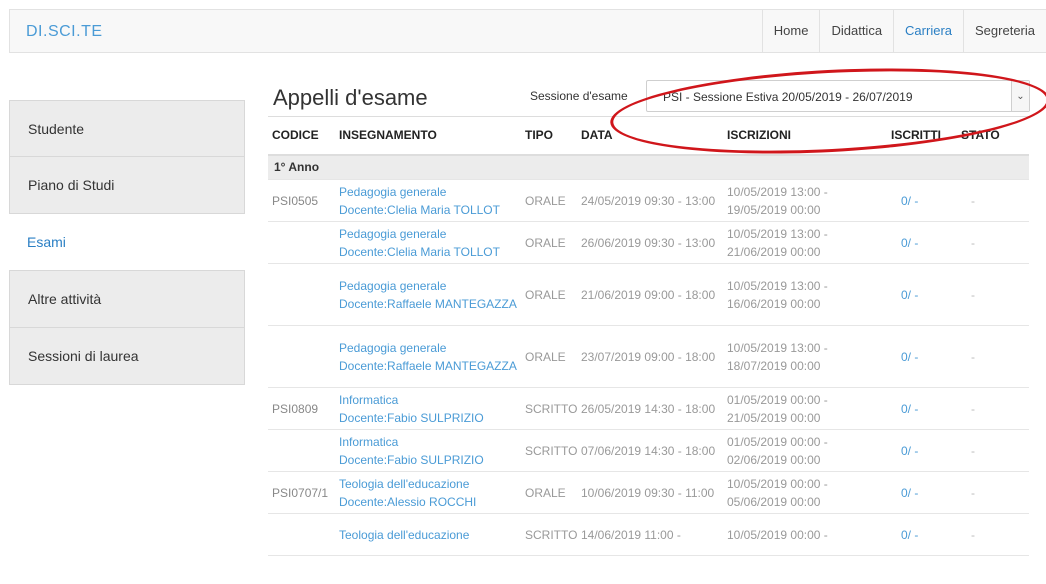  What do you see at coordinates (407, 502) in the screenshot?
I see `docente-link: Docente:Alessio ROCCHI` at bounding box center [407, 502].